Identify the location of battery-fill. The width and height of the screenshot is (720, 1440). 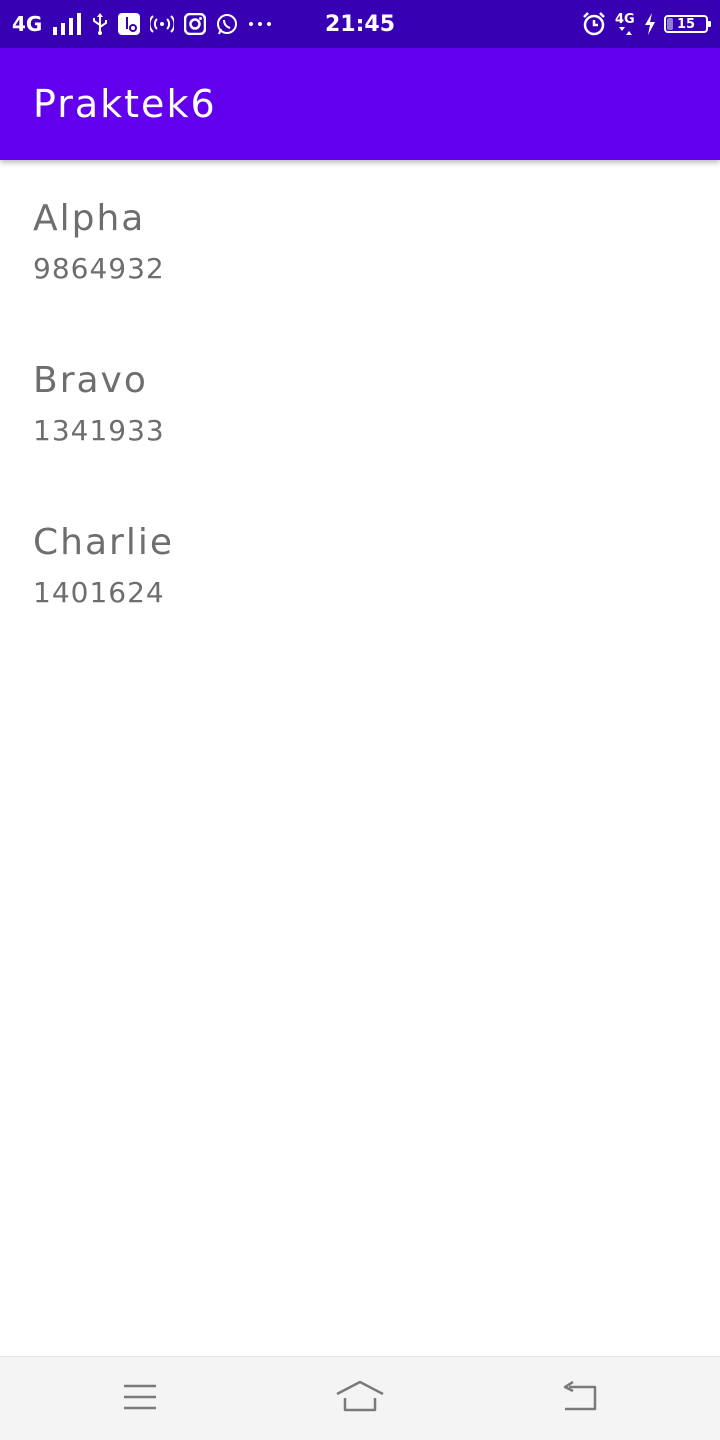
(670, 24).